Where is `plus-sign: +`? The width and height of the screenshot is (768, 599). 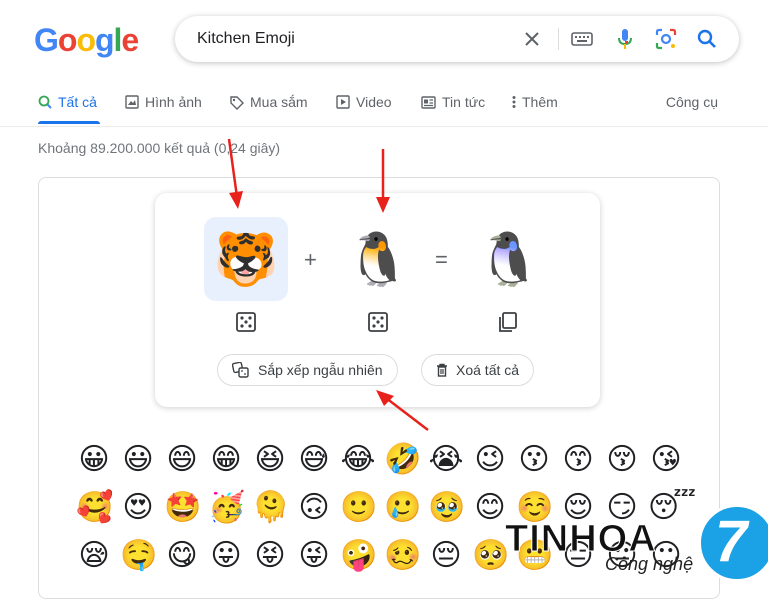
plus-sign: + is located at coordinates (310, 259).